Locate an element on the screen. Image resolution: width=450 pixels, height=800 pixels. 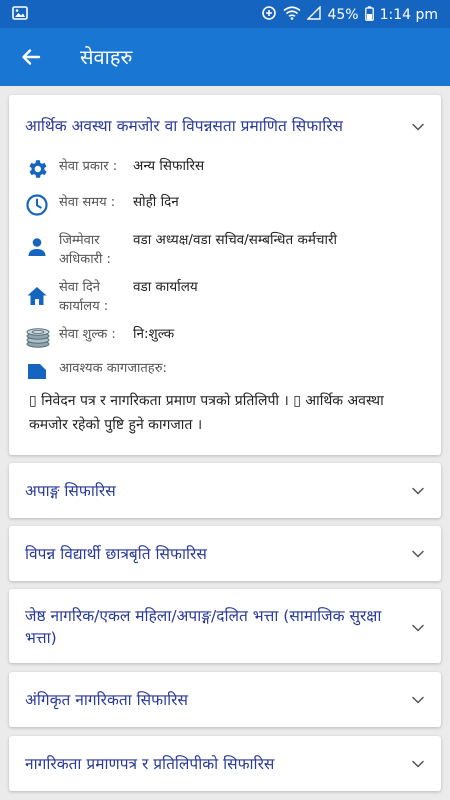
status-bar: 45% 1:14 pm is located at coordinates (225, 14).